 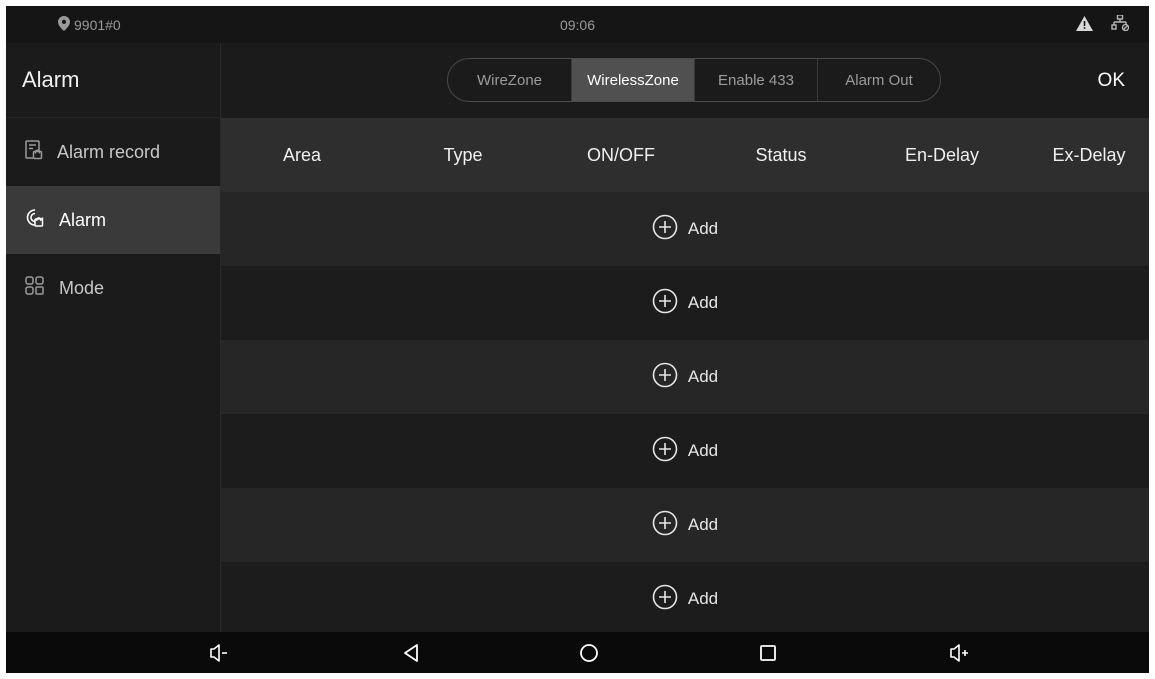 What do you see at coordinates (219, 652) in the screenshot?
I see `volume-down-icon` at bounding box center [219, 652].